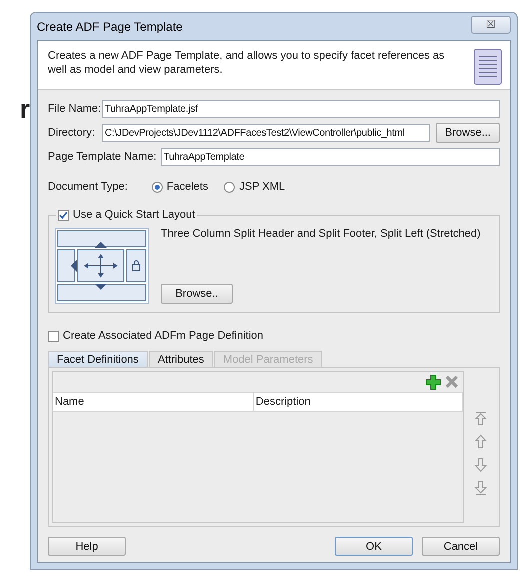 This screenshot has width=521, height=580. What do you see at coordinates (452, 382) in the screenshot?
I see `delete-icon` at bounding box center [452, 382].